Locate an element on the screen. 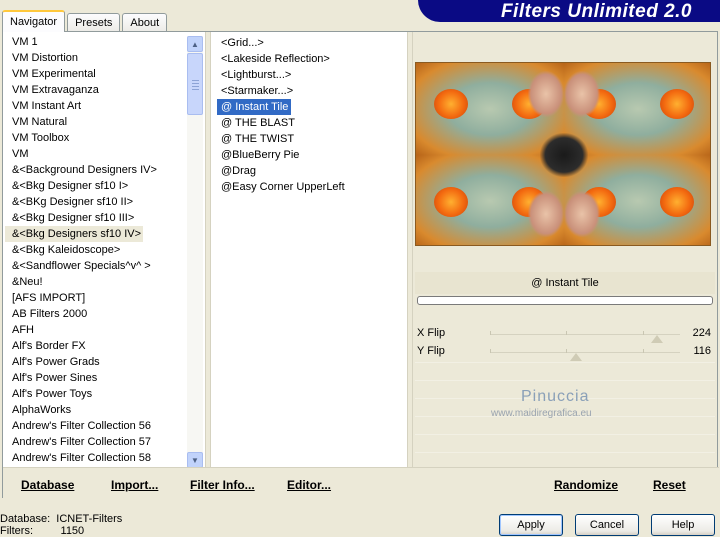 The height and width of the screenshot is (537, 720). center-ornament is located at coordinates (564, 155).